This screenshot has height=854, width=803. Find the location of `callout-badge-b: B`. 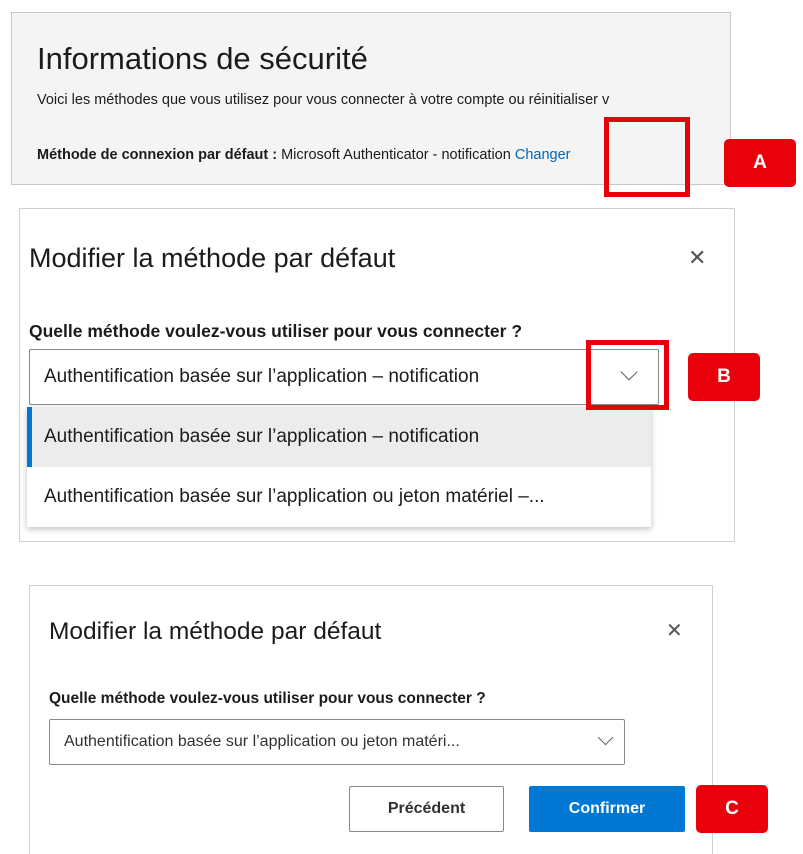

callout-badge-b: B is located at coordinates (724, 377).